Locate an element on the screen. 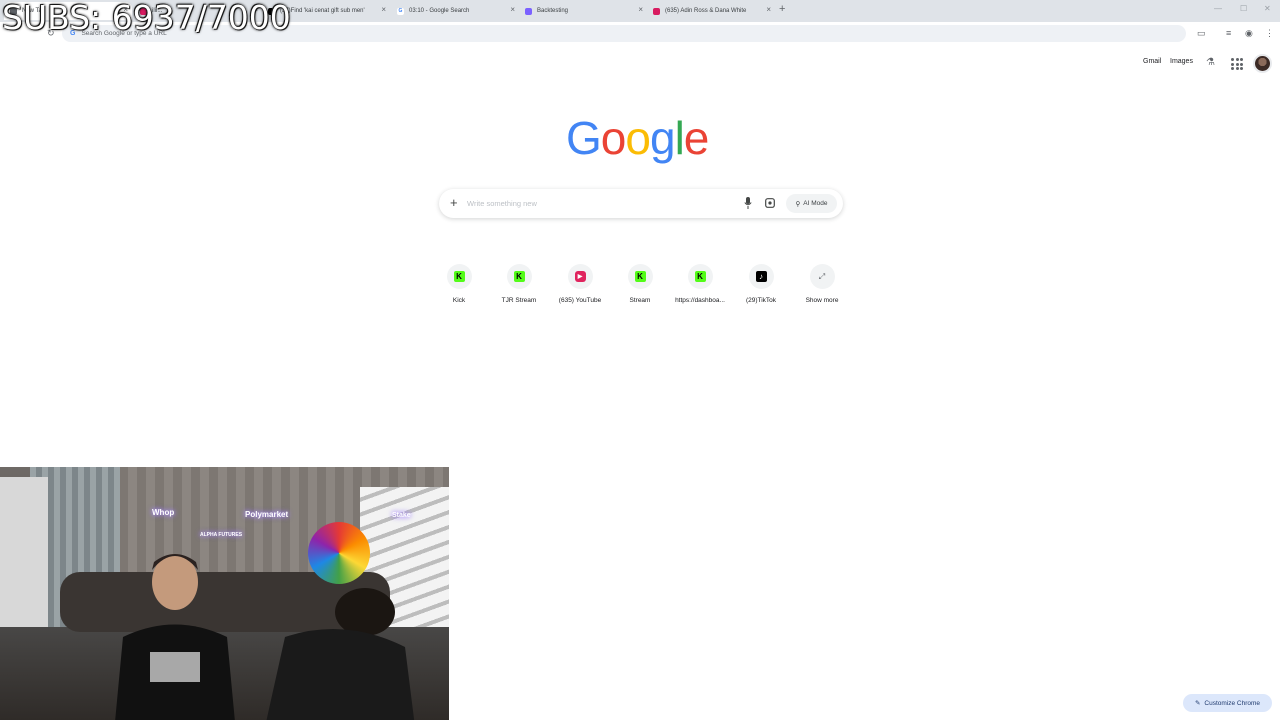  tab-adin-ross: (635) Adin Ross & Dana White × is located at coordinates (711, 11).